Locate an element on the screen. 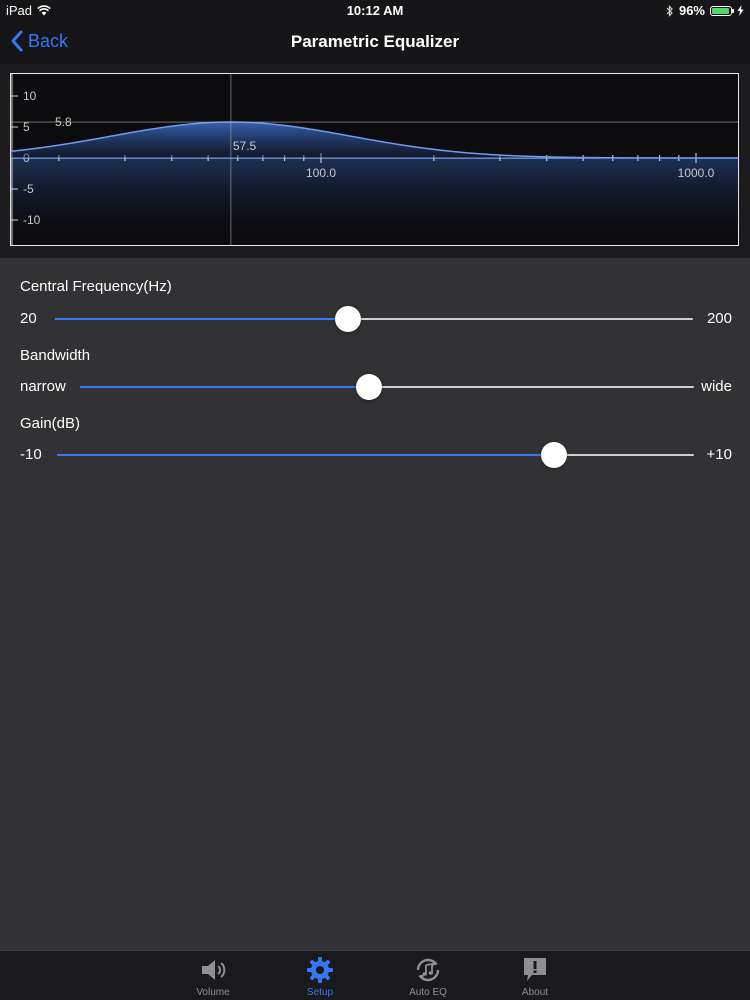 The width and height of the screenshot is (750, 1000). peak-gain-label: 5.8 is located at coordinates (63, 122).